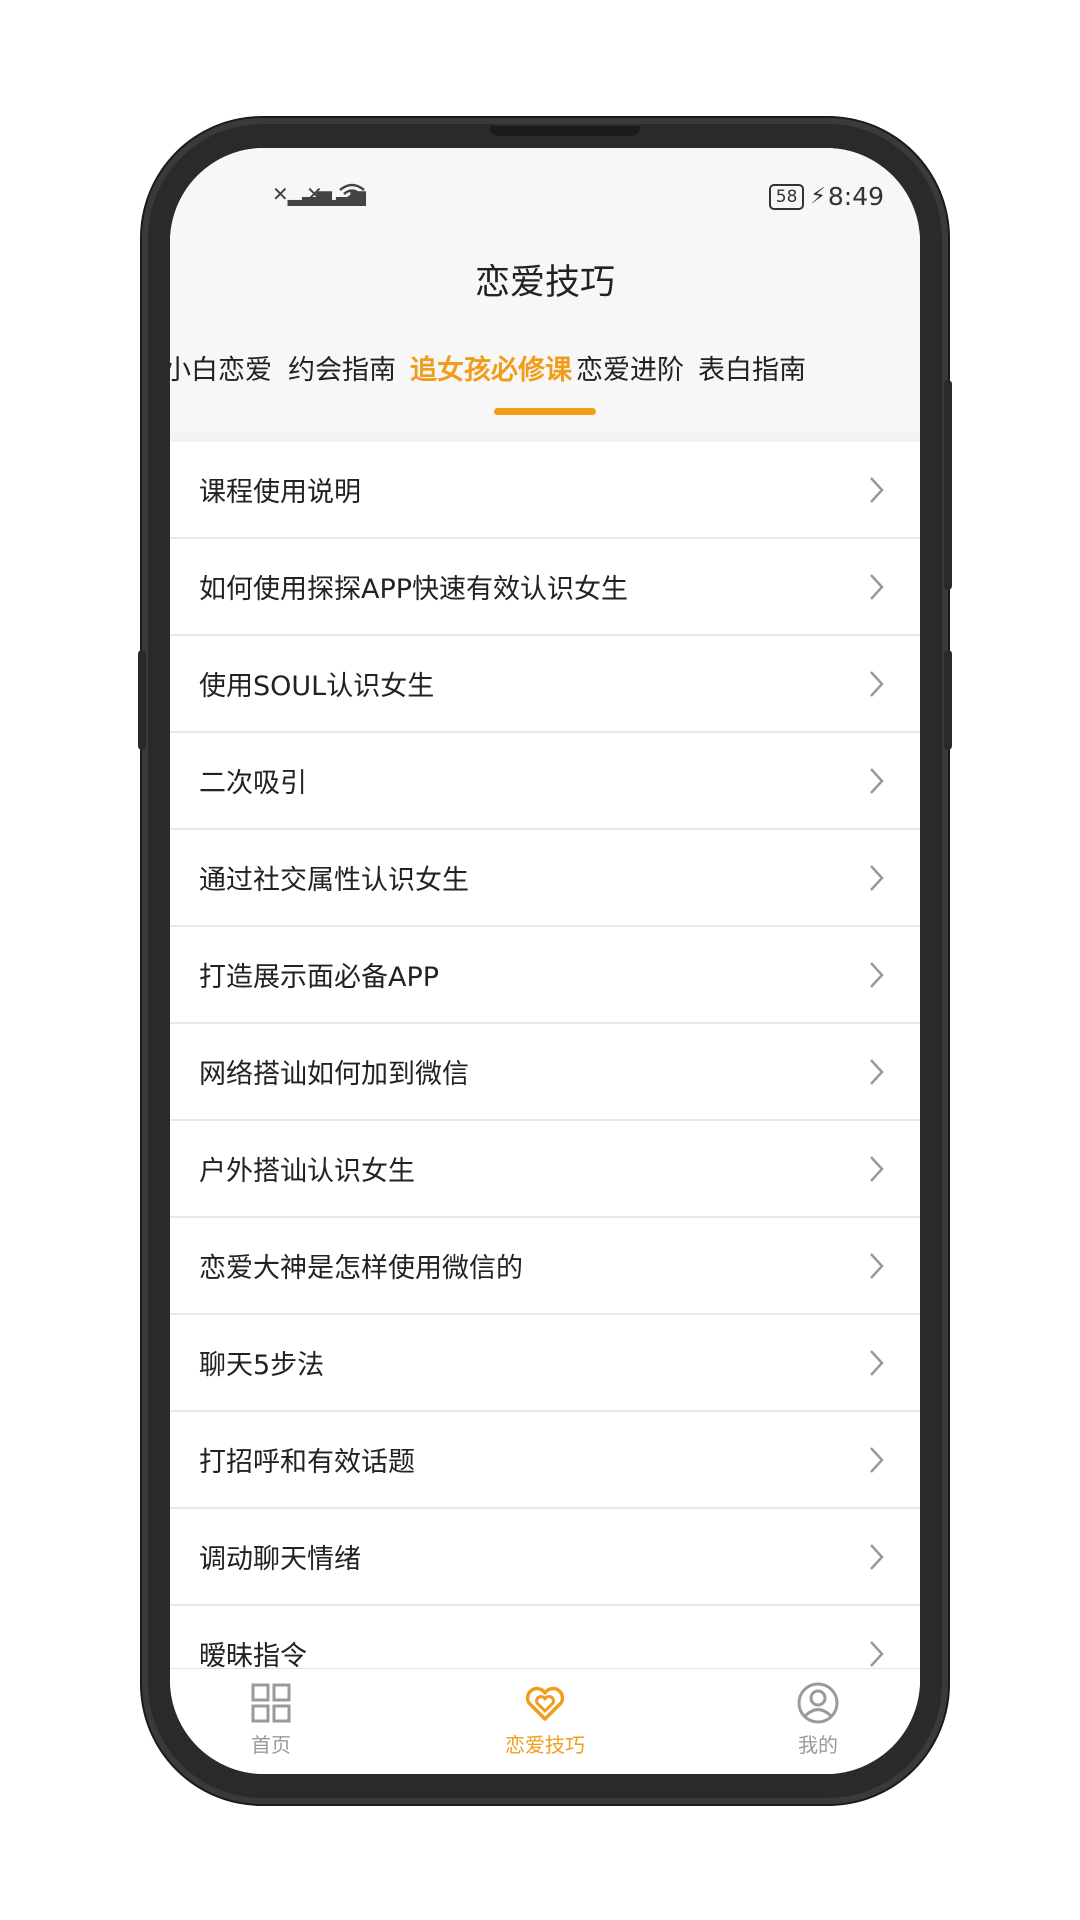 The width and height of the screenshot is (1080, 1920). I want to click on list-item: 使用SOUL认识女生, so click(545, 684).